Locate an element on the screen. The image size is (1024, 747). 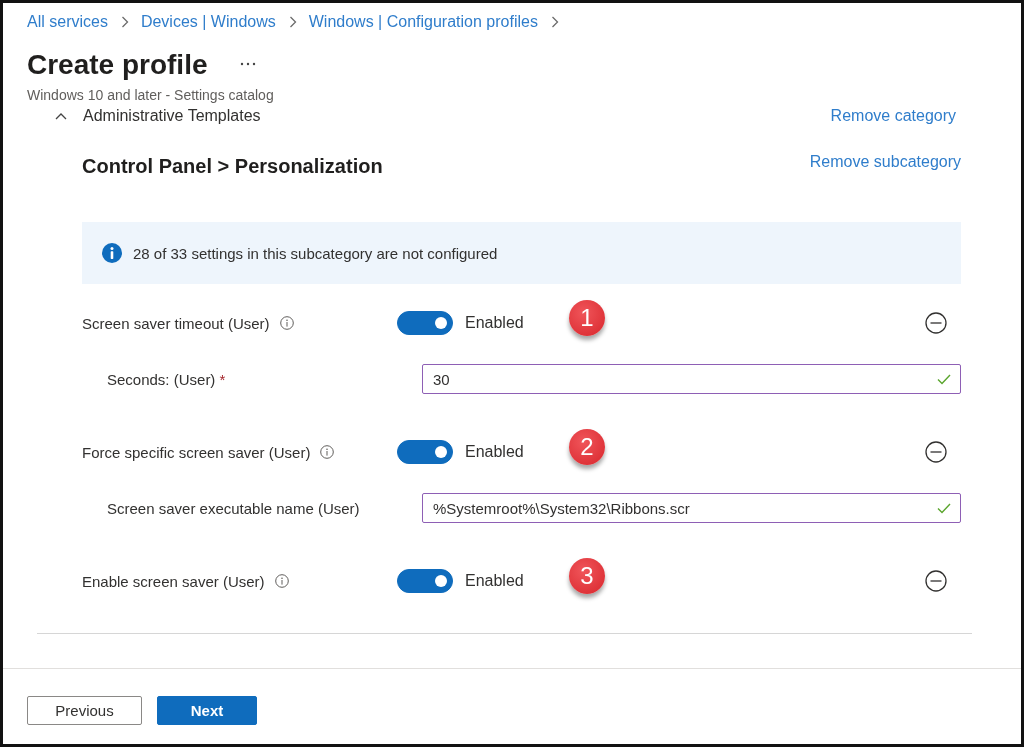
callout-number: 3 is located at coordinates (587, 576).